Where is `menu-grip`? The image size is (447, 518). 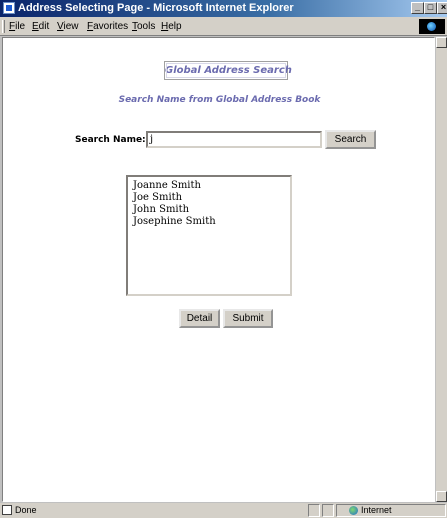 menu-grip is located at coordinates (3, 26).